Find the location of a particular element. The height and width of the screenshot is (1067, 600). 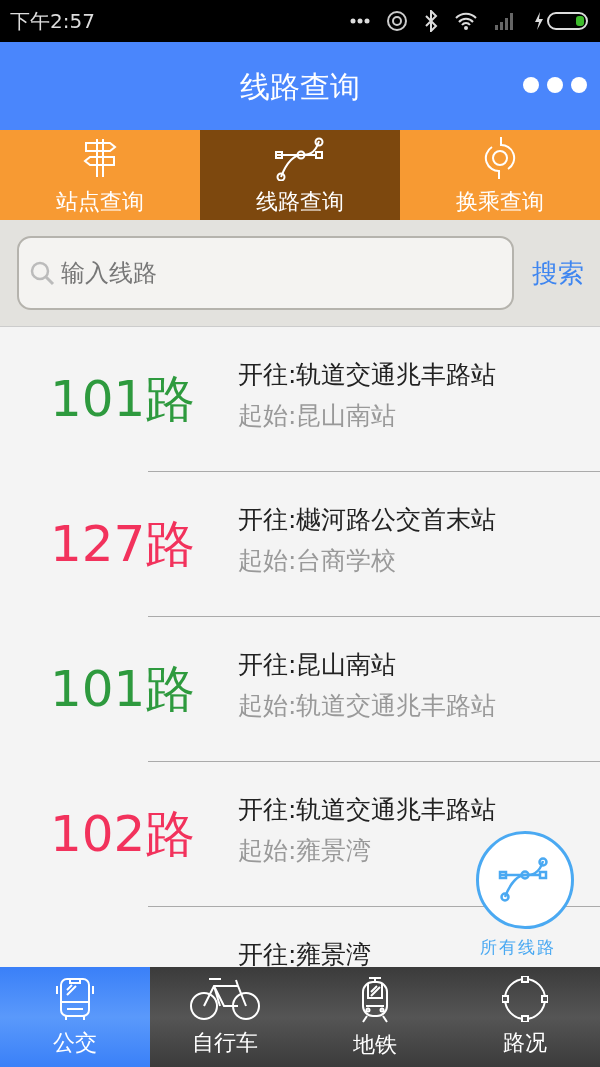

route-origin: 起始:雍景湾 is located at coordinates (305, 850).